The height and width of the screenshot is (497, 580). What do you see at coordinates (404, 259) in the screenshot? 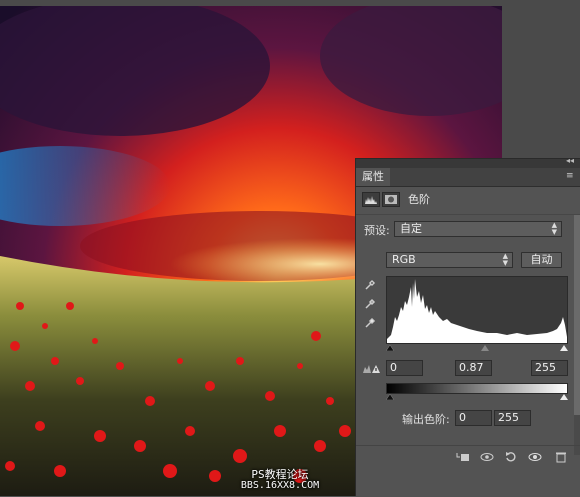
I see `channel-value: RGB` at bounding box center [404, 259].